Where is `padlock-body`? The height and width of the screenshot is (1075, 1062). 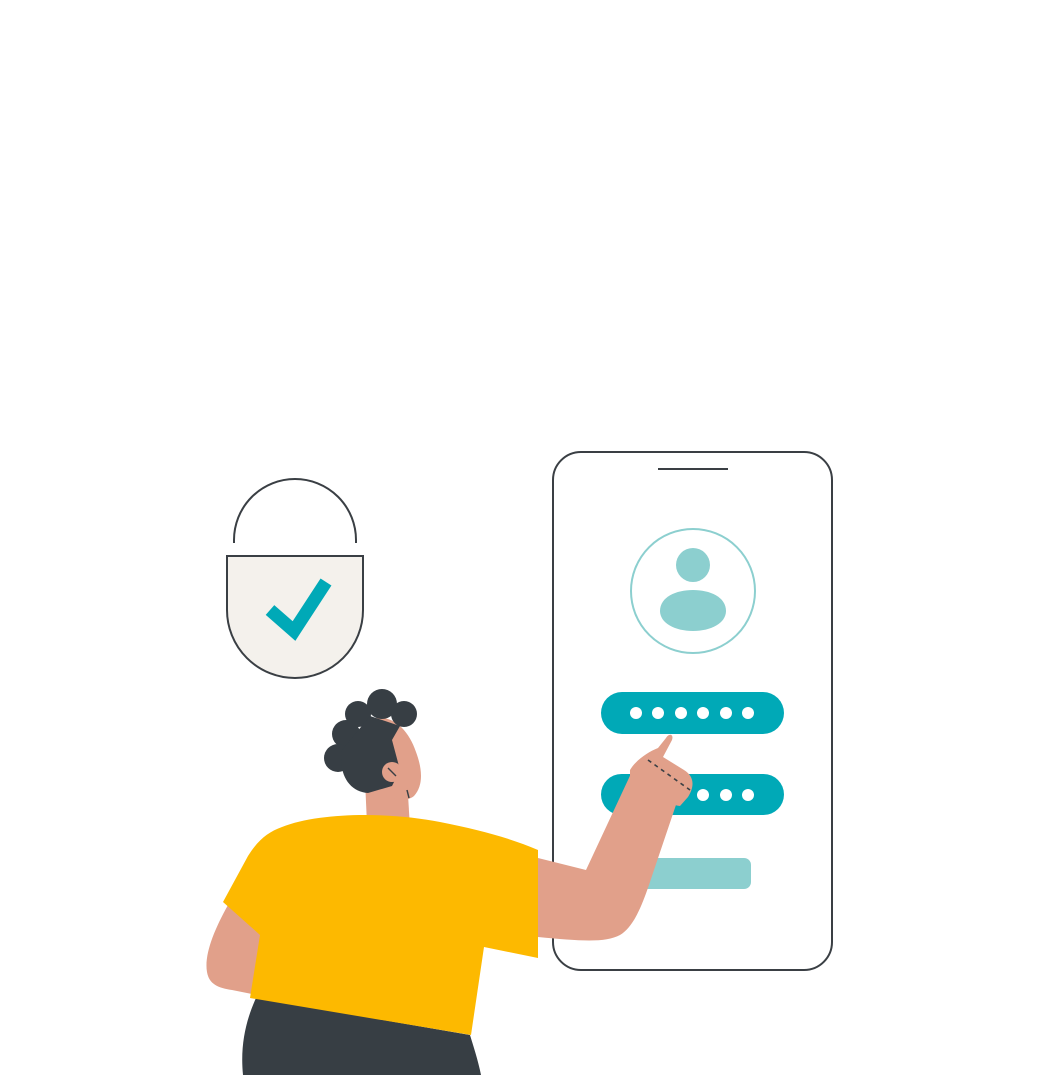 padlock-body is located at coordinates (295, 617).